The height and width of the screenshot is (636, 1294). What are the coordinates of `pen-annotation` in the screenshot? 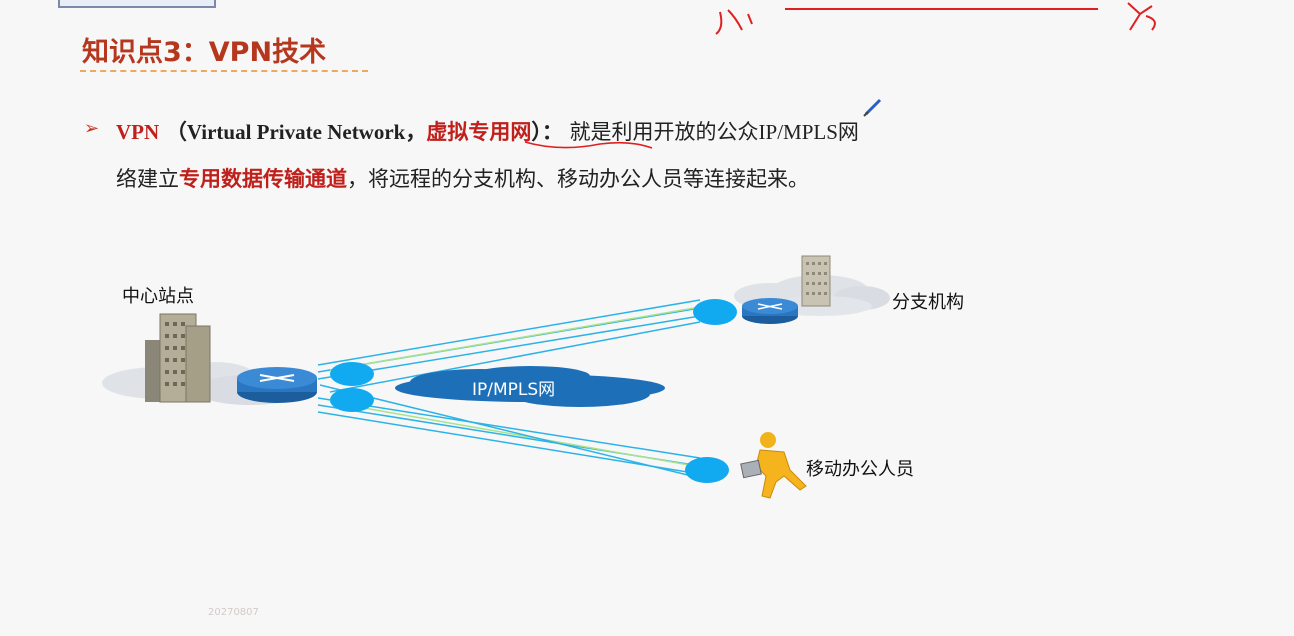 It's located at (840, 75).